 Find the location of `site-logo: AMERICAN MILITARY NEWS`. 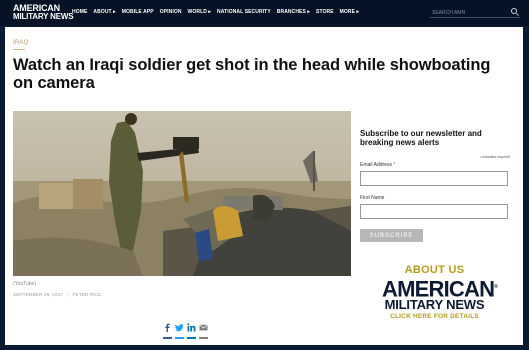

site-logo: AMERICAN MILITARY NEWS is located at coordinates (43, 12).